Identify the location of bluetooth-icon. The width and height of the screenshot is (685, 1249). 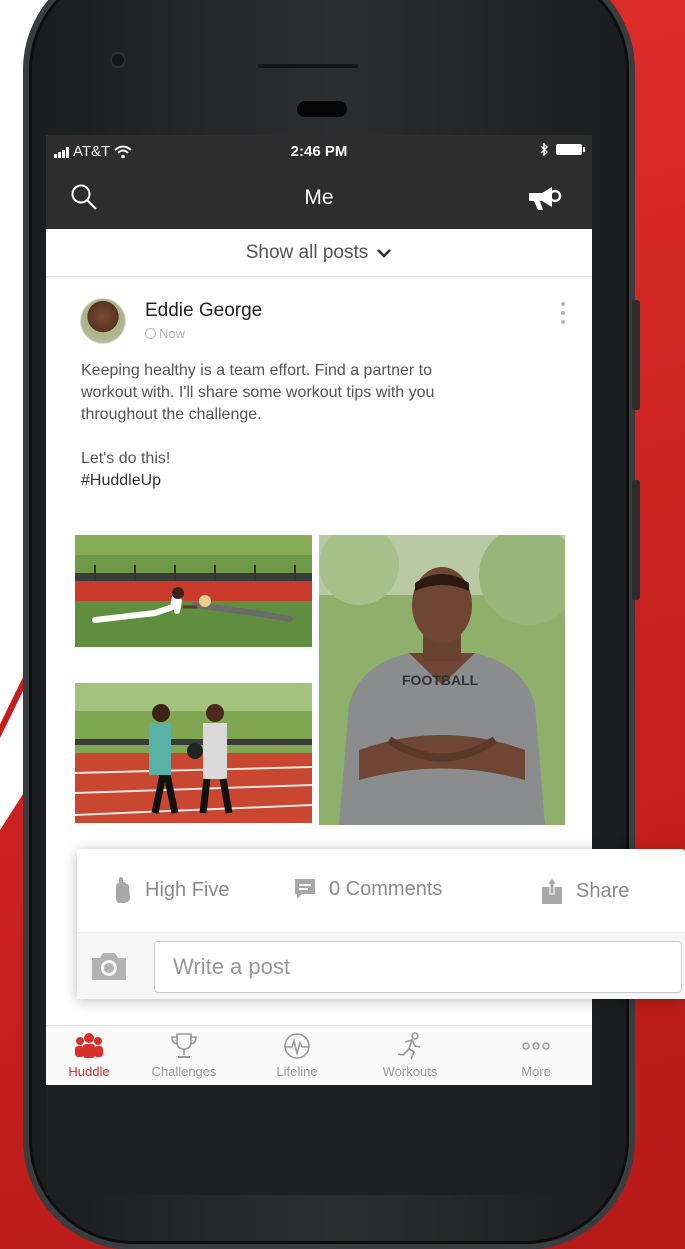
(544, 149).